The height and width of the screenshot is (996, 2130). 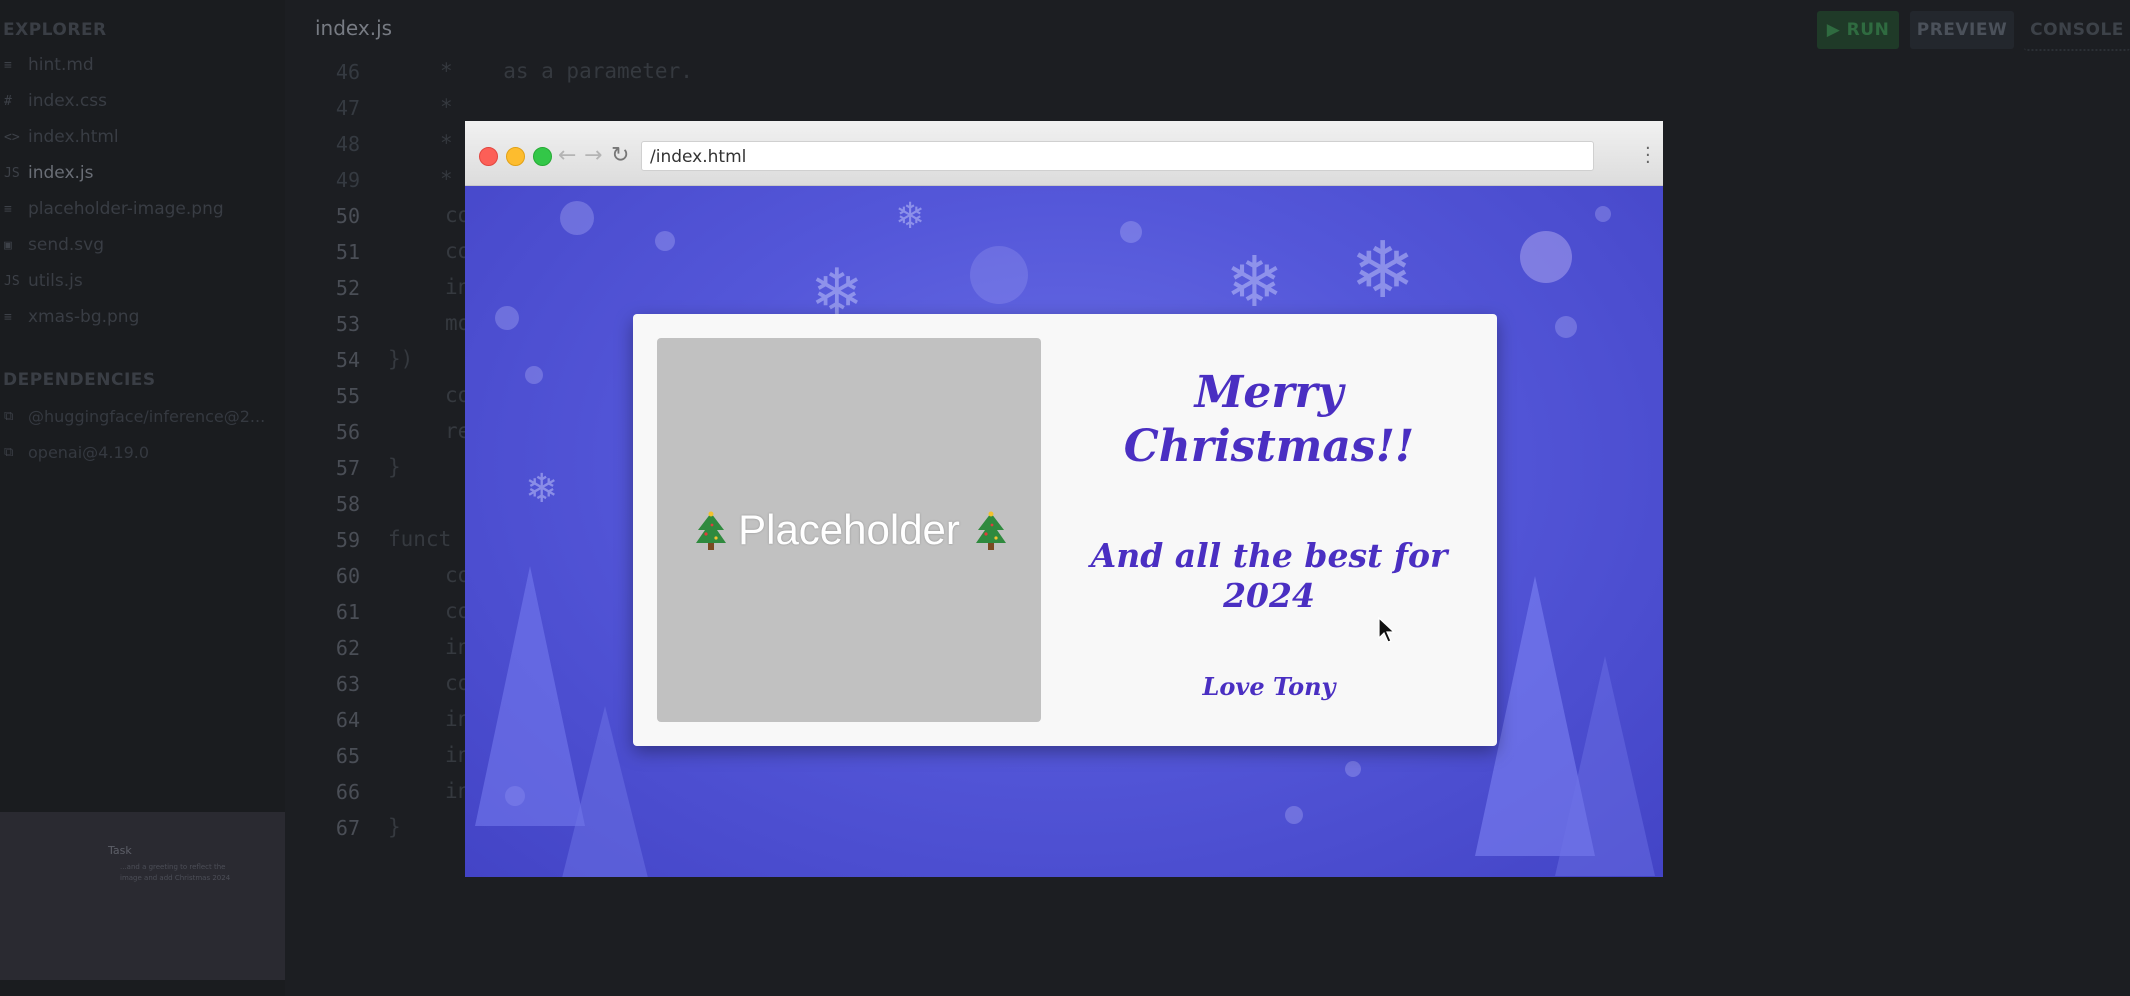 I want to click on css-file-icon: #, so click(x=8, y=101).